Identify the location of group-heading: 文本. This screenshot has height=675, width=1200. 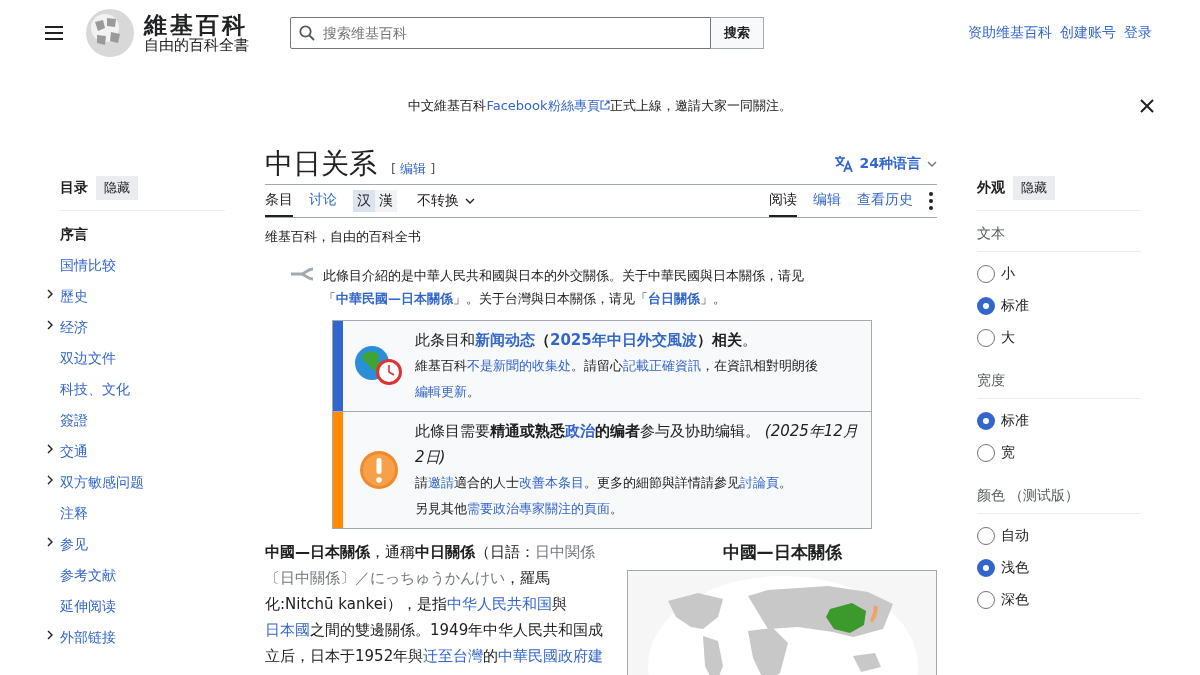
(1059, 235).